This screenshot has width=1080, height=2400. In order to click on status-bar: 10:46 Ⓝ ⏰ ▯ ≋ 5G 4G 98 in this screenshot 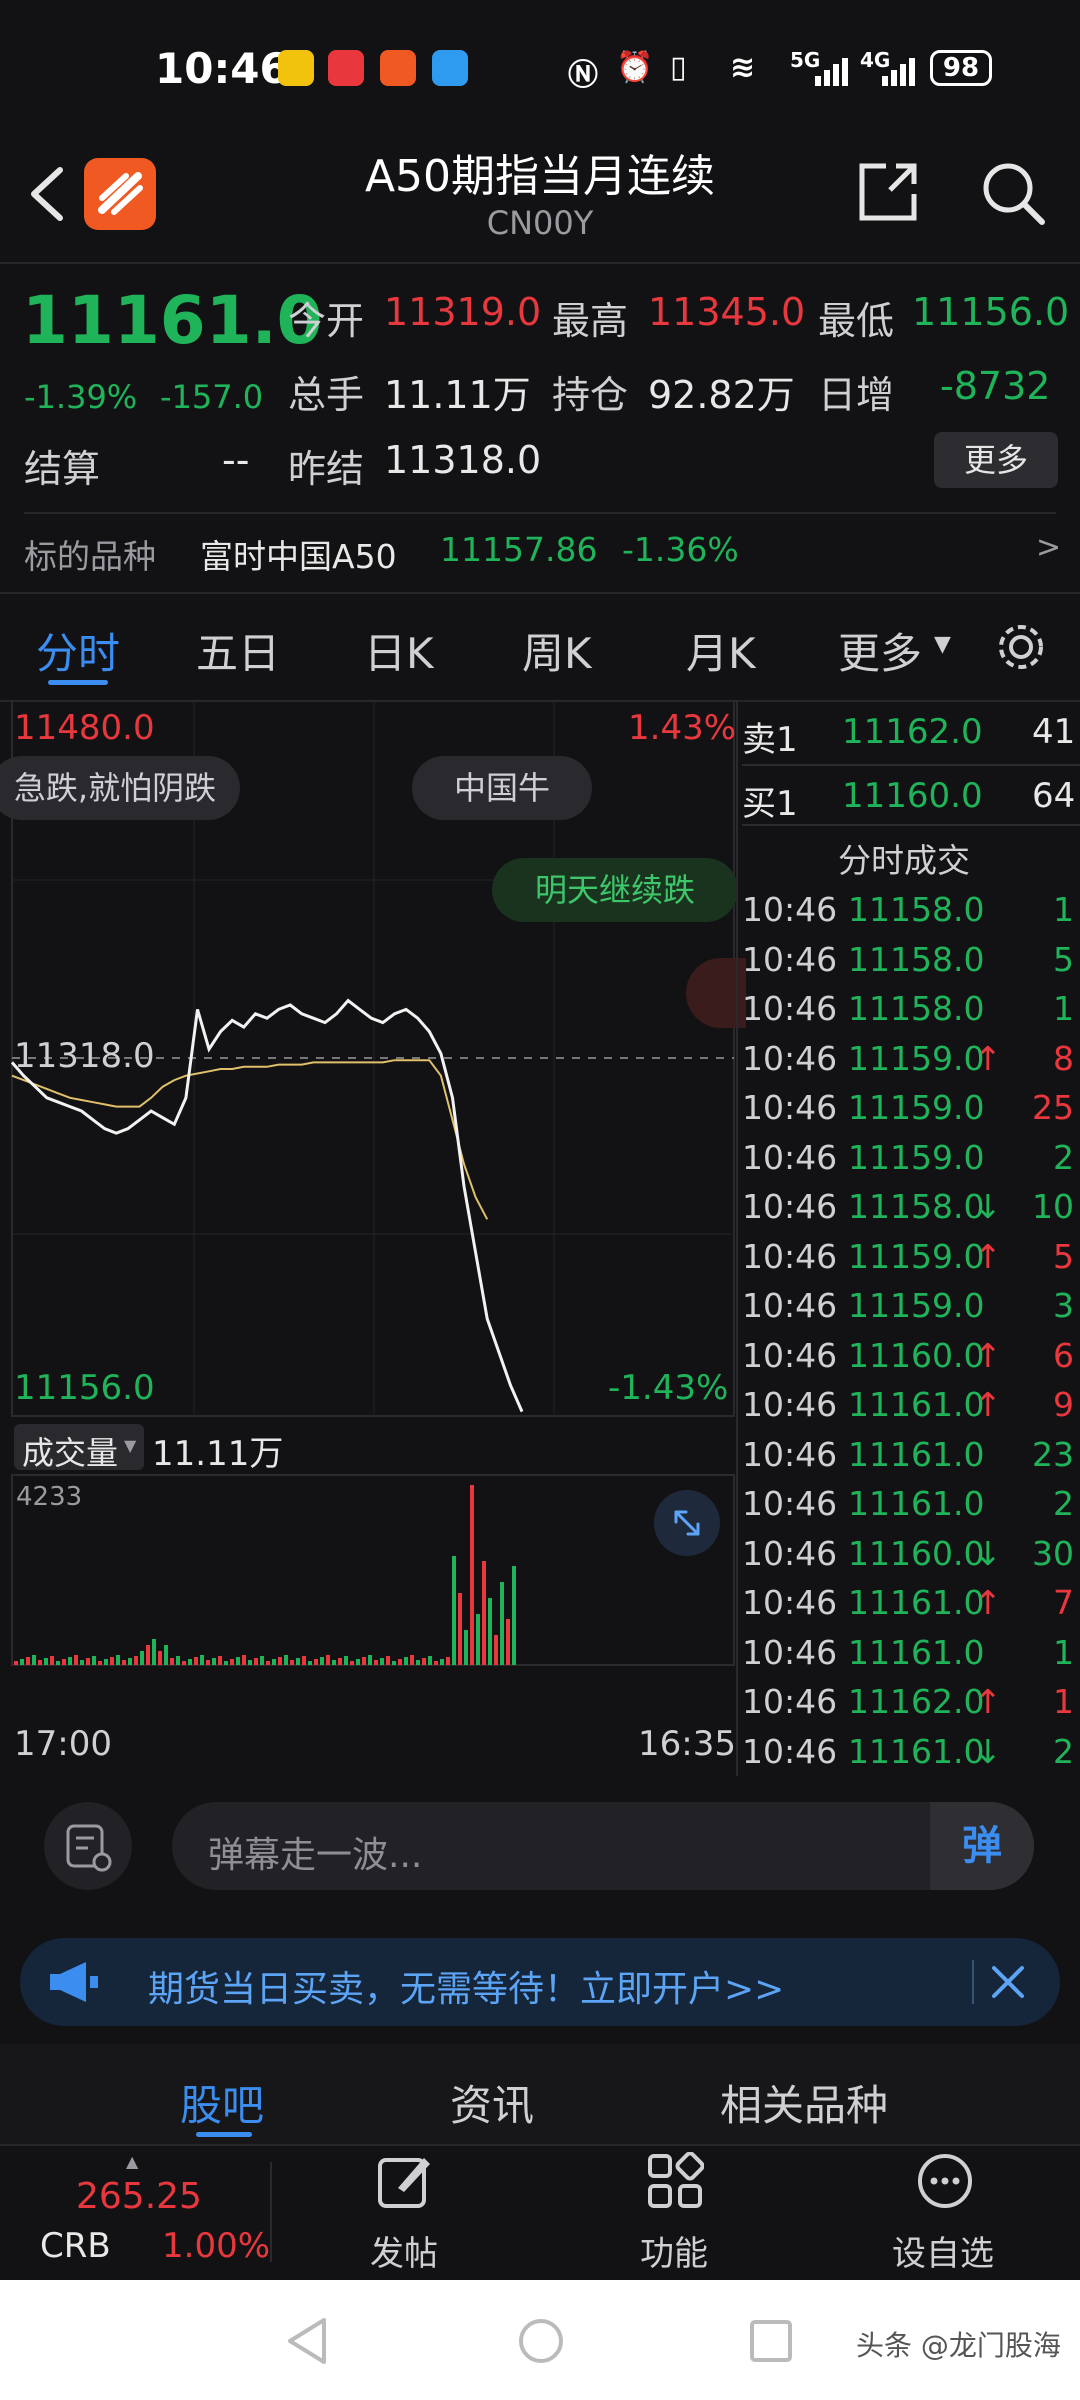, I will do `click(540, 70)`.